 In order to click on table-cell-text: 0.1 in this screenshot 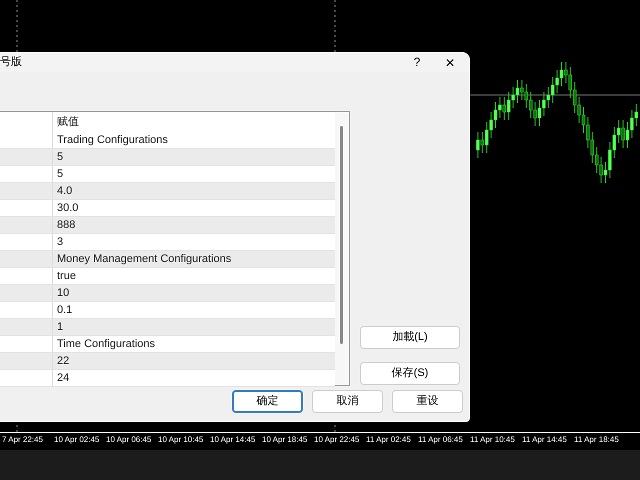, I will do `click(65, 310)`.